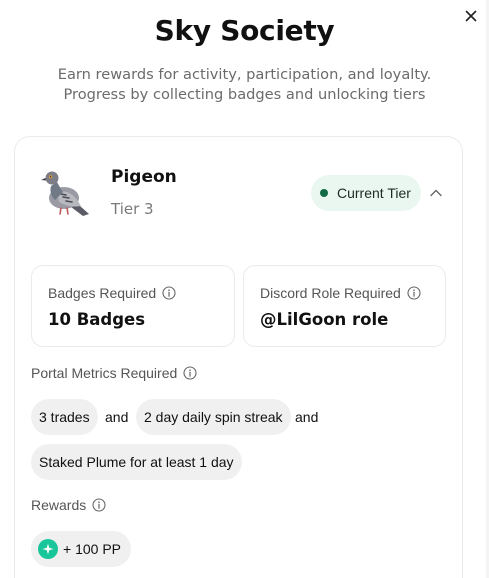 The height and width of the screenshot is (578, 489). Describe the element at coordinates (136, 462) in the screenshot. I see `metric-pill: Staked Plume for at least 1 day` at that location.